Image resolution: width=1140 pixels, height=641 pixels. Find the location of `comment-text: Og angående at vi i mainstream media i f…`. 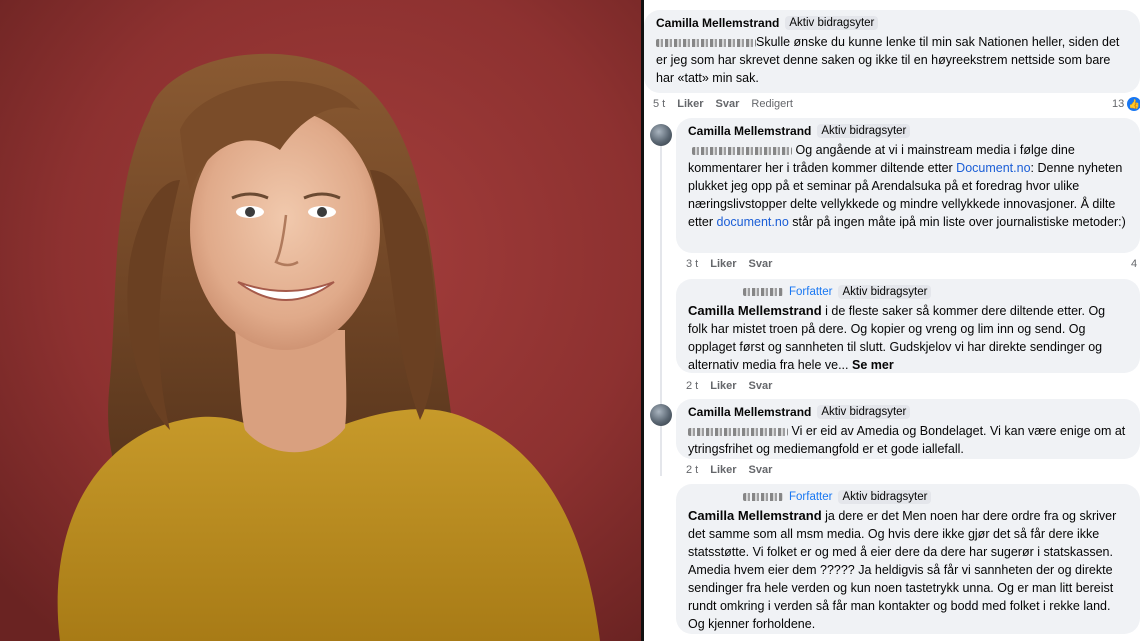

comment-text: Og angående at vi i mainstream media i f… is located at coordinates (908, 186).